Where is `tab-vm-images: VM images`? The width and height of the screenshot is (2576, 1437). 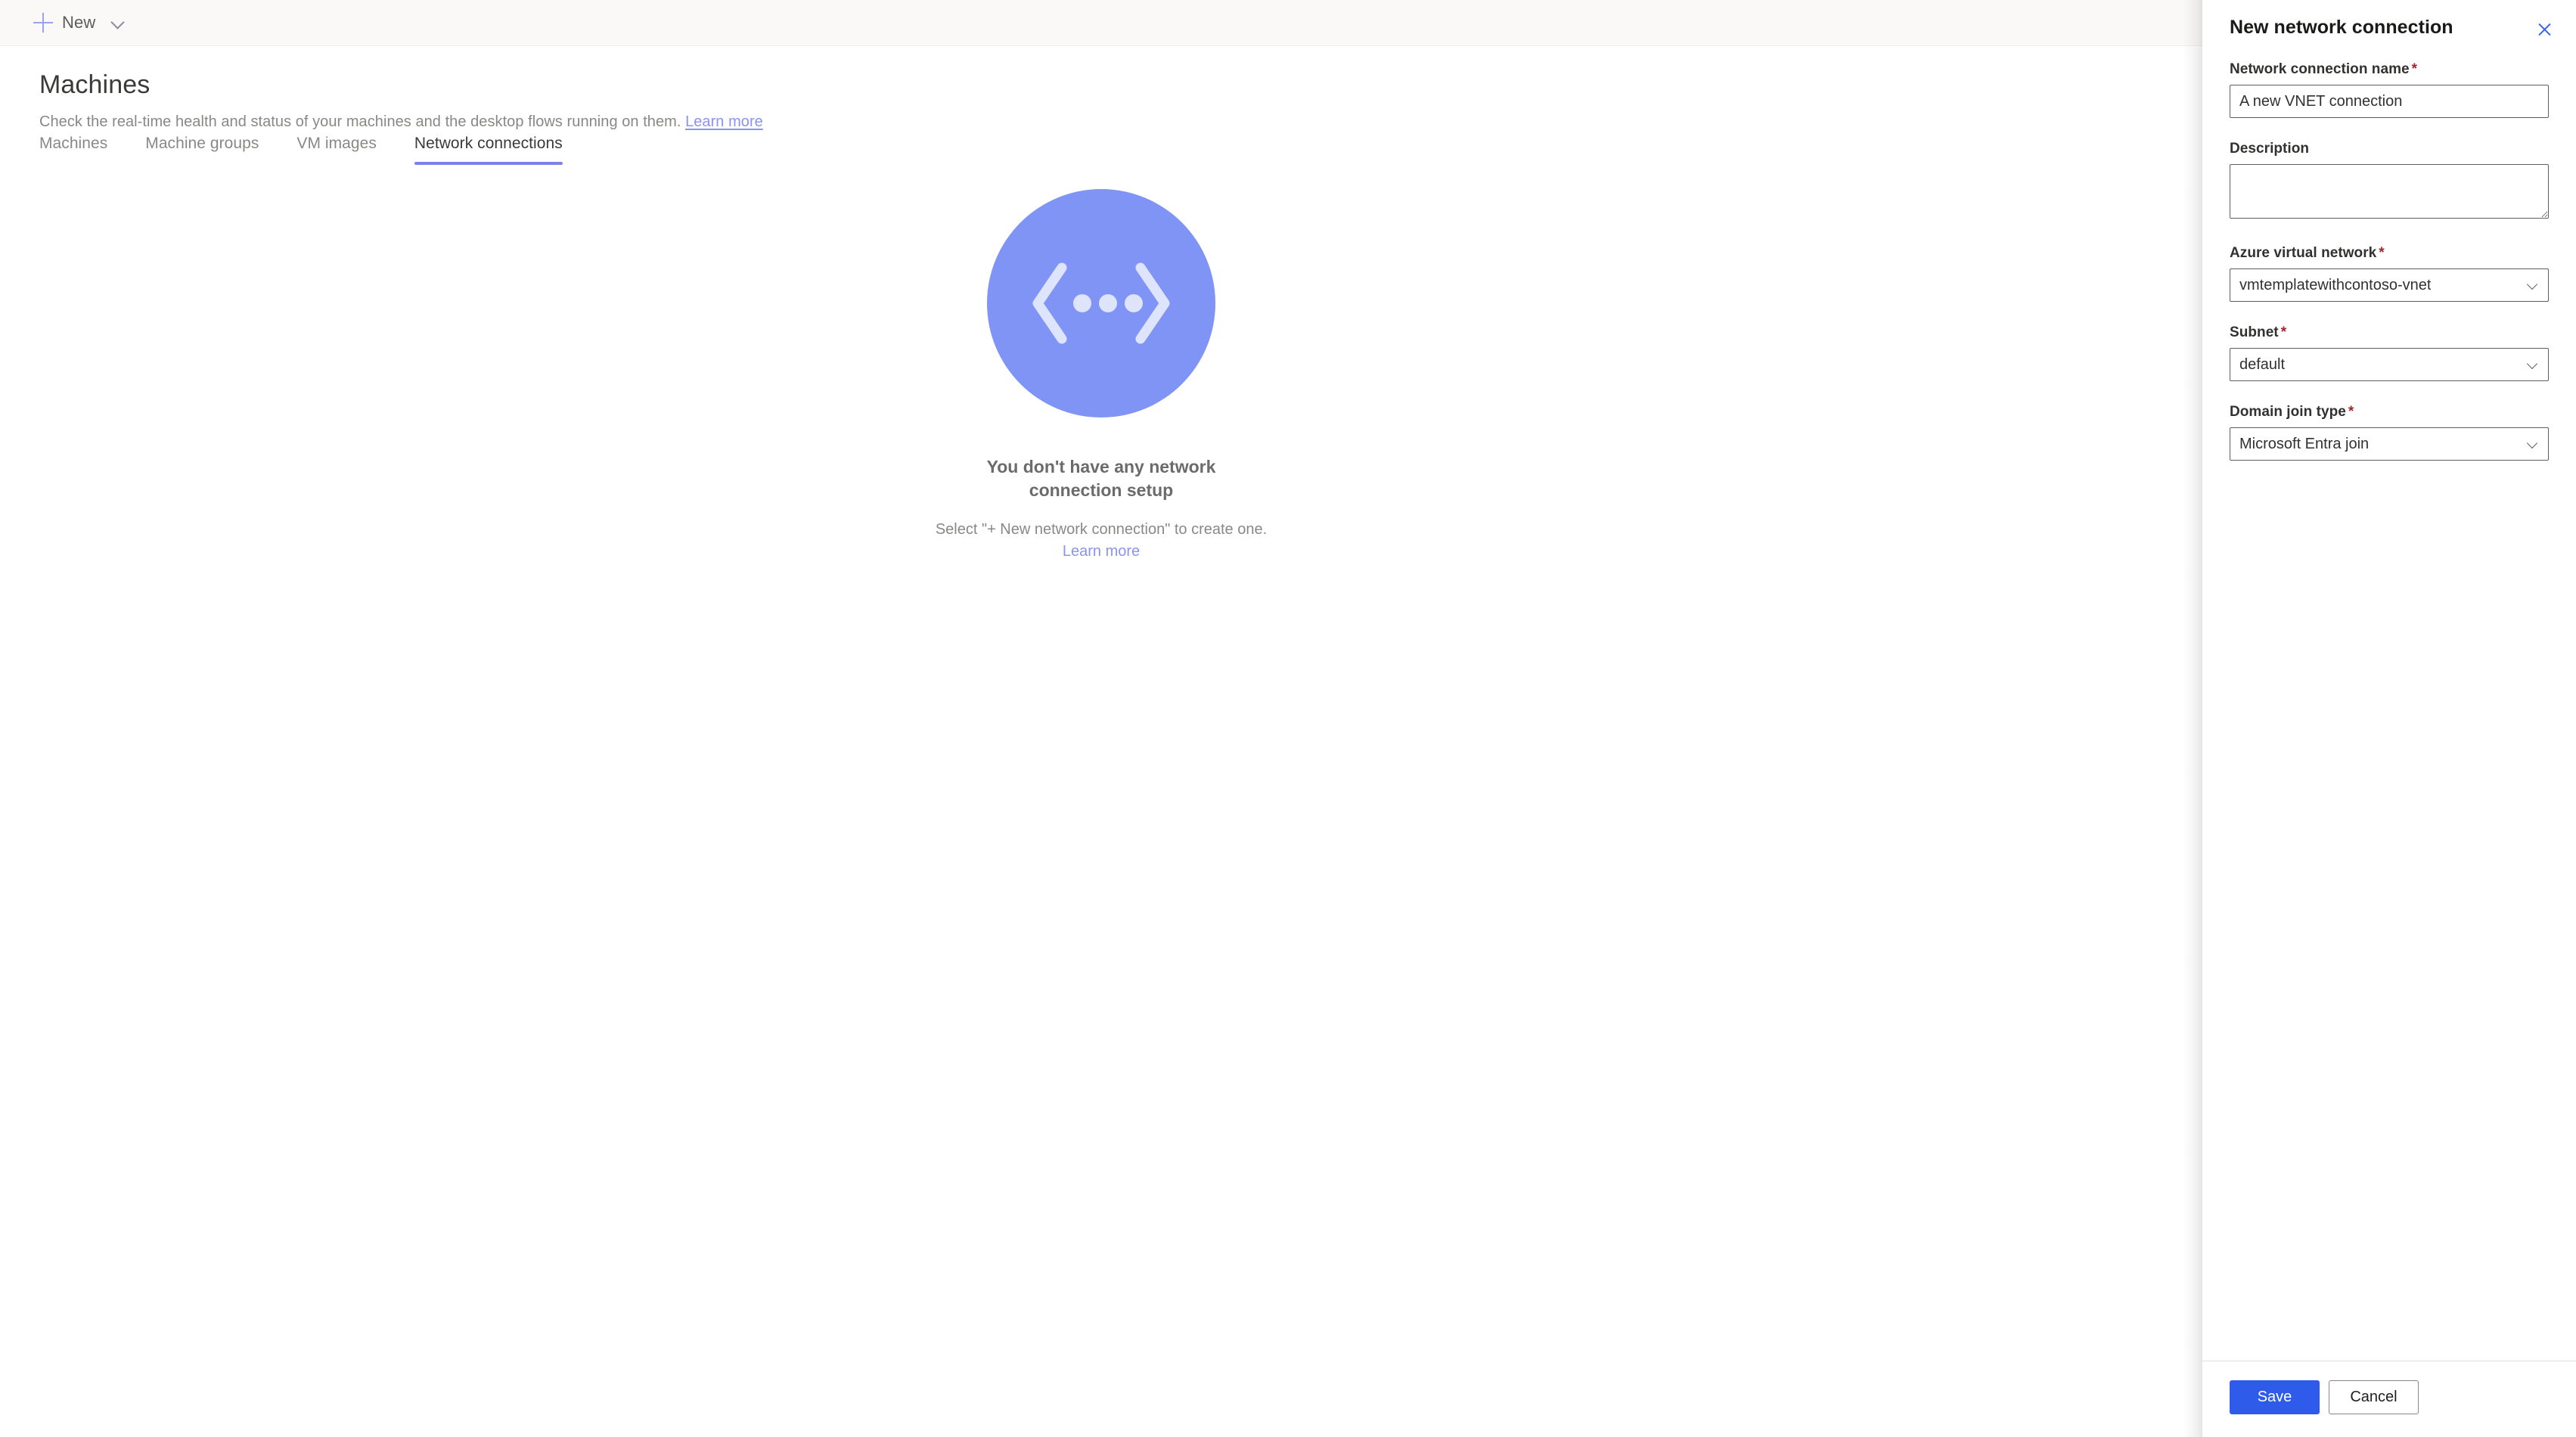
tab-vm-images: VM images is located at coordinates (345, 150).